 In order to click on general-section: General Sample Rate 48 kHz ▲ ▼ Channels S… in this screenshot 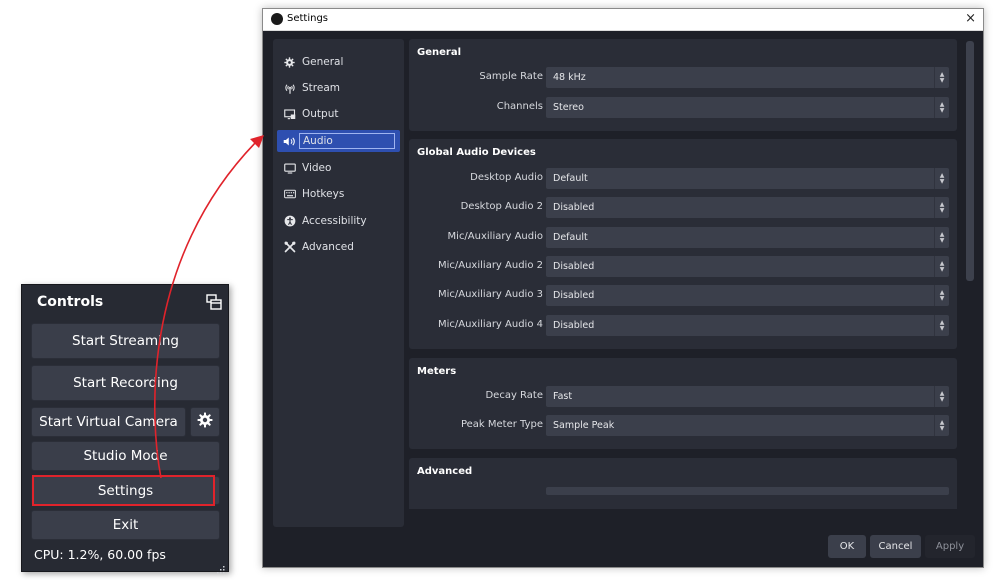, I will do `click(683, 85)`.